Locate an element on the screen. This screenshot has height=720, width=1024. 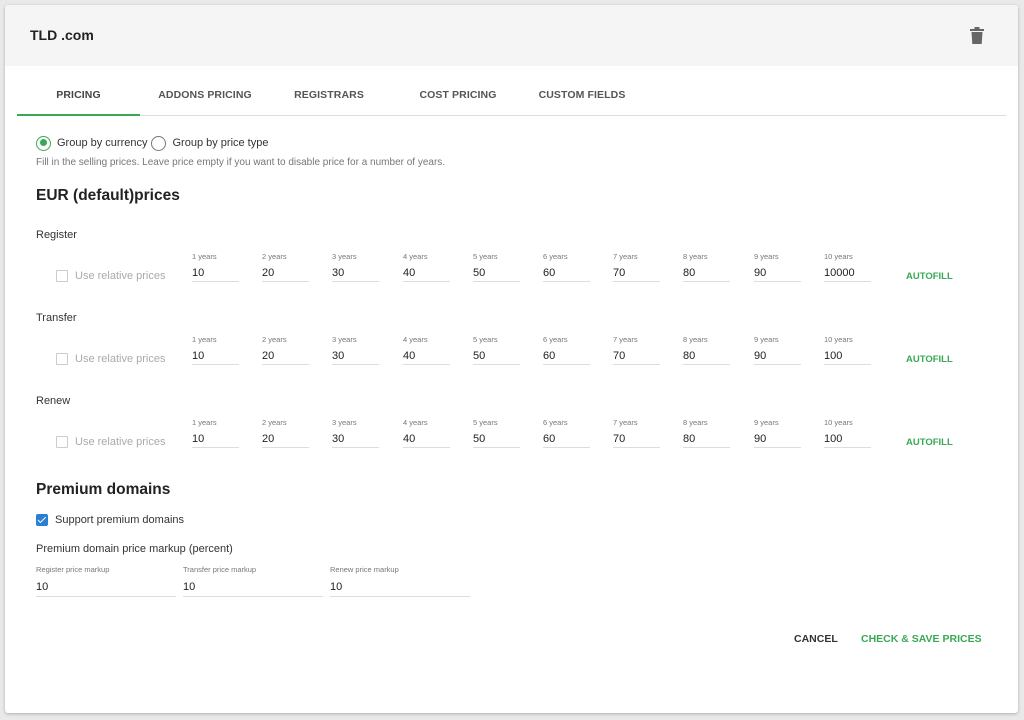
register-price-field: 8 years 80 is located at coordinates (706, 267).